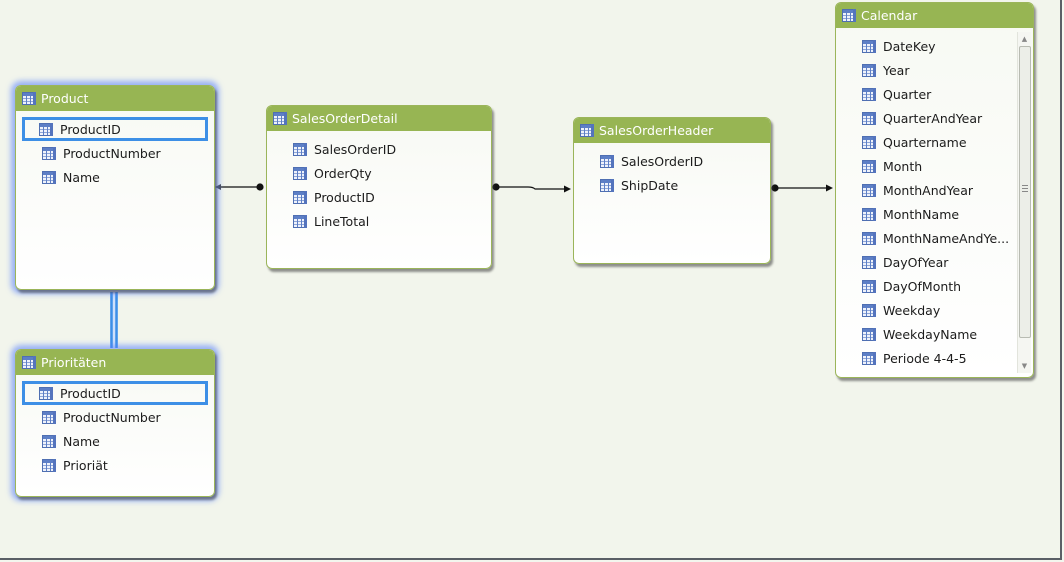  What do you see at coordinates (74, 362) in the screenshot?
I see `table-name: Prioritäten` at bounding box center [74, 362].